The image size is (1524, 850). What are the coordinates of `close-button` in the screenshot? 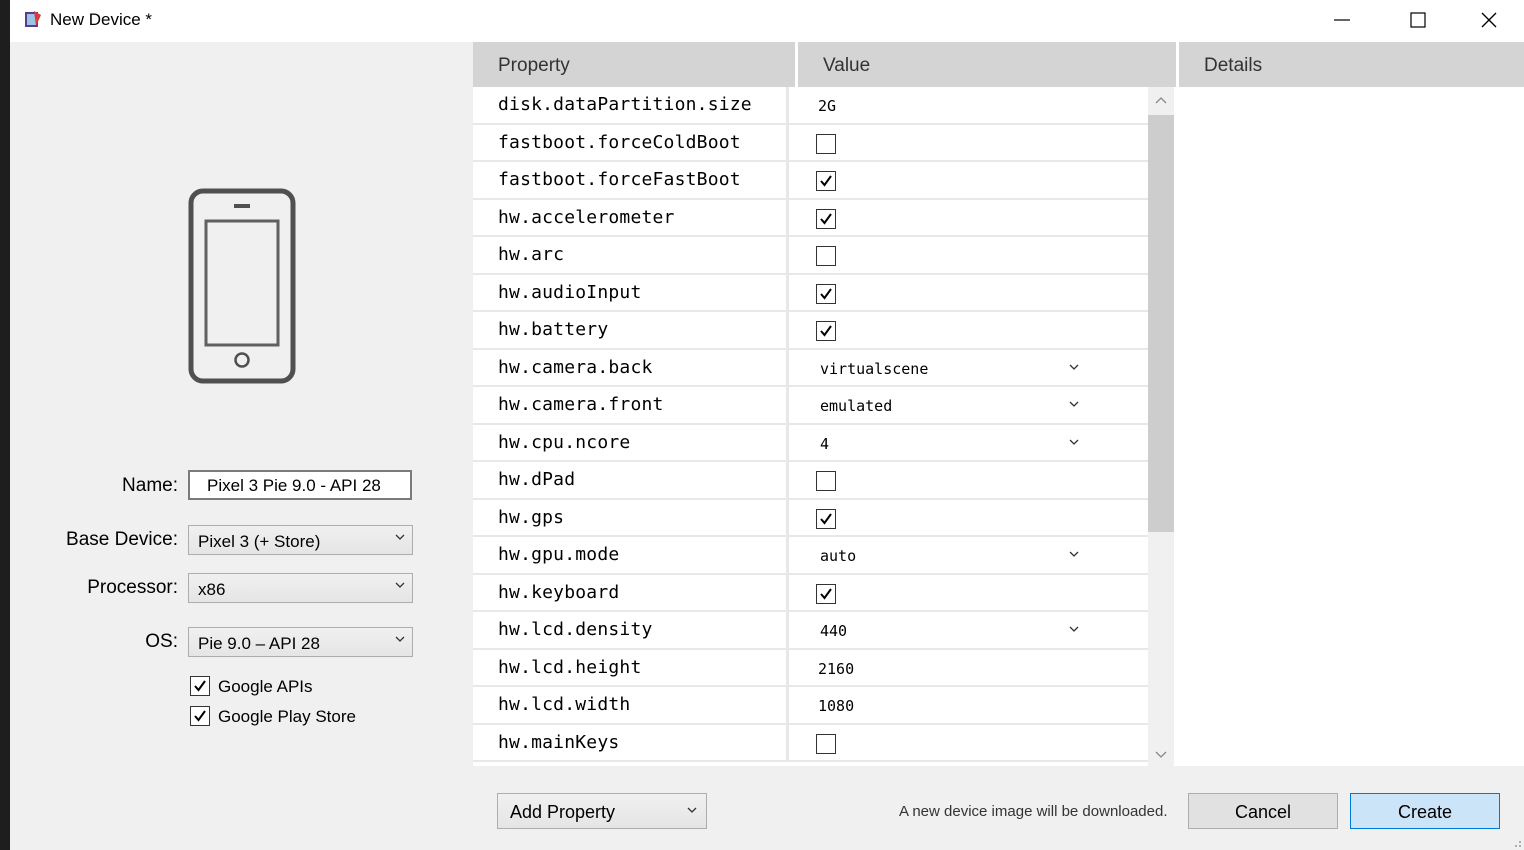 It's located at (1489, 20).